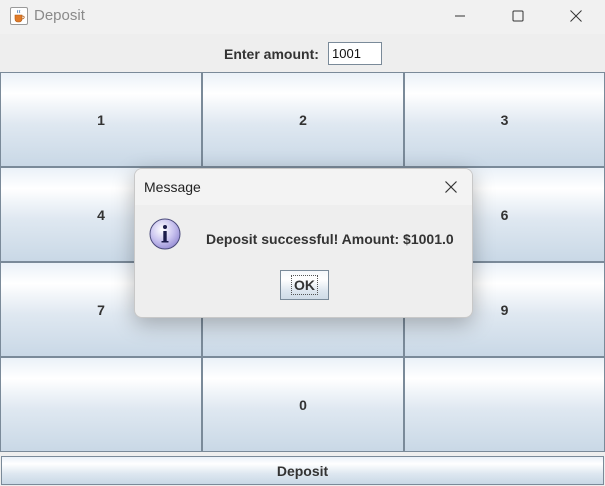  What do you see at coordinates (303, 404) in the screenshot?
I see `key-0: 0` at bounding box center [303, 404].